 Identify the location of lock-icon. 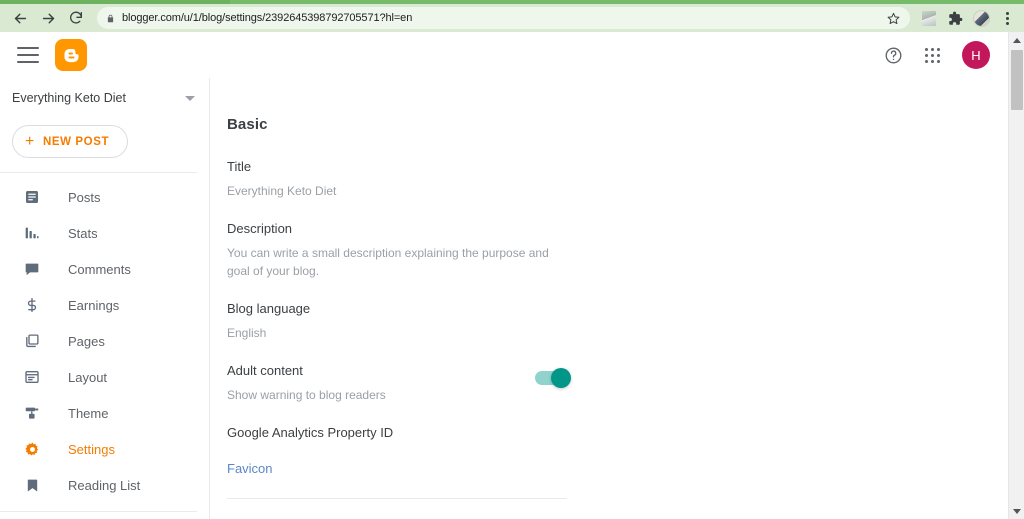
(110, 18).